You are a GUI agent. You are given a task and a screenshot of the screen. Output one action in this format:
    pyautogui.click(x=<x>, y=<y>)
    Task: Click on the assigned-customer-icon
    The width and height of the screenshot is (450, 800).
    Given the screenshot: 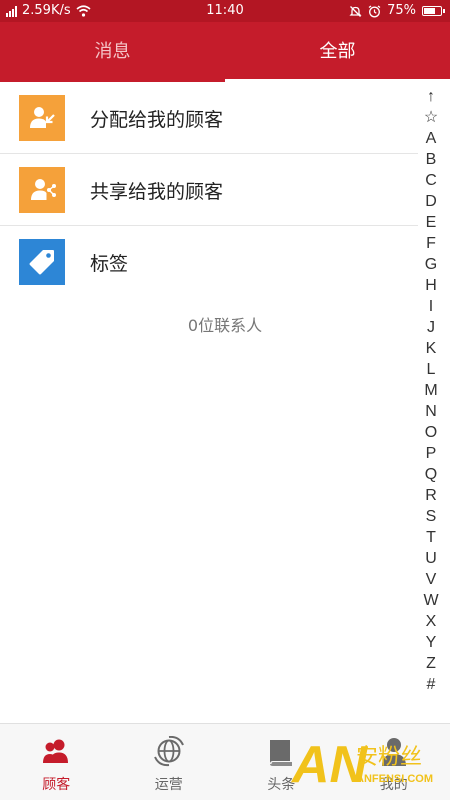 What is the action you would take?
    pyautogui.click(x=42, y=118)
    